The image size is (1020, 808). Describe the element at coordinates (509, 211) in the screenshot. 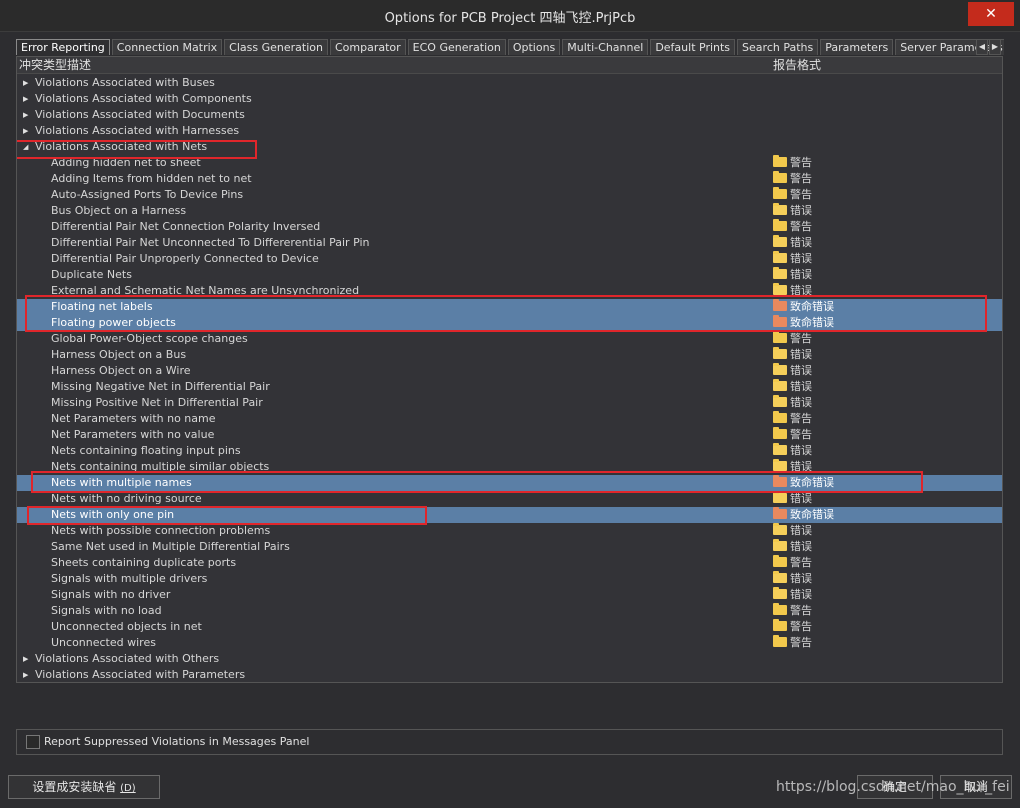

I see `table-row: Bus Object on a Harness 错误` at that location.